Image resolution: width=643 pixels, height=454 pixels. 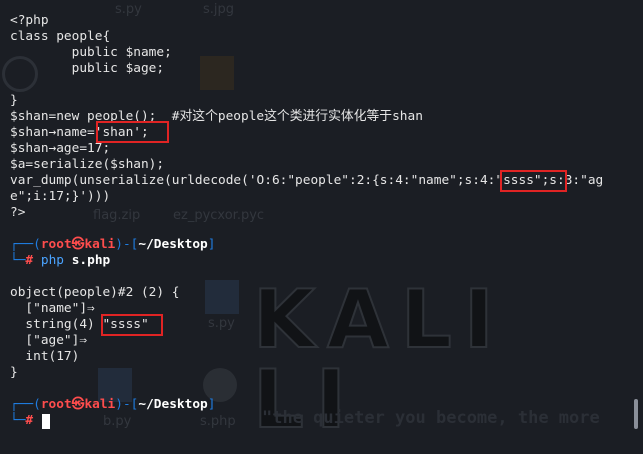 What do you see at coordinates (45, 356) in the screenshot?
I see `output-line: int(17)` at bounding box center [45, 356].